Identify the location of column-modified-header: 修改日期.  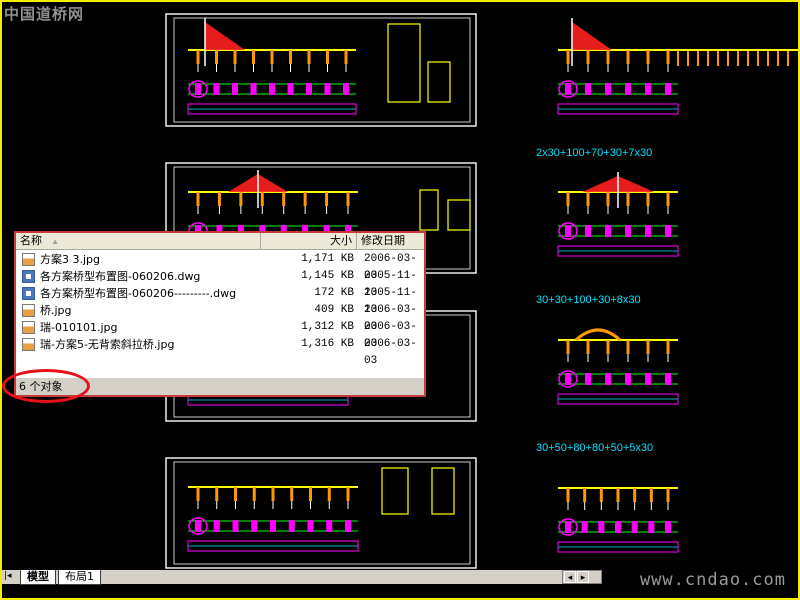
(390, 241).